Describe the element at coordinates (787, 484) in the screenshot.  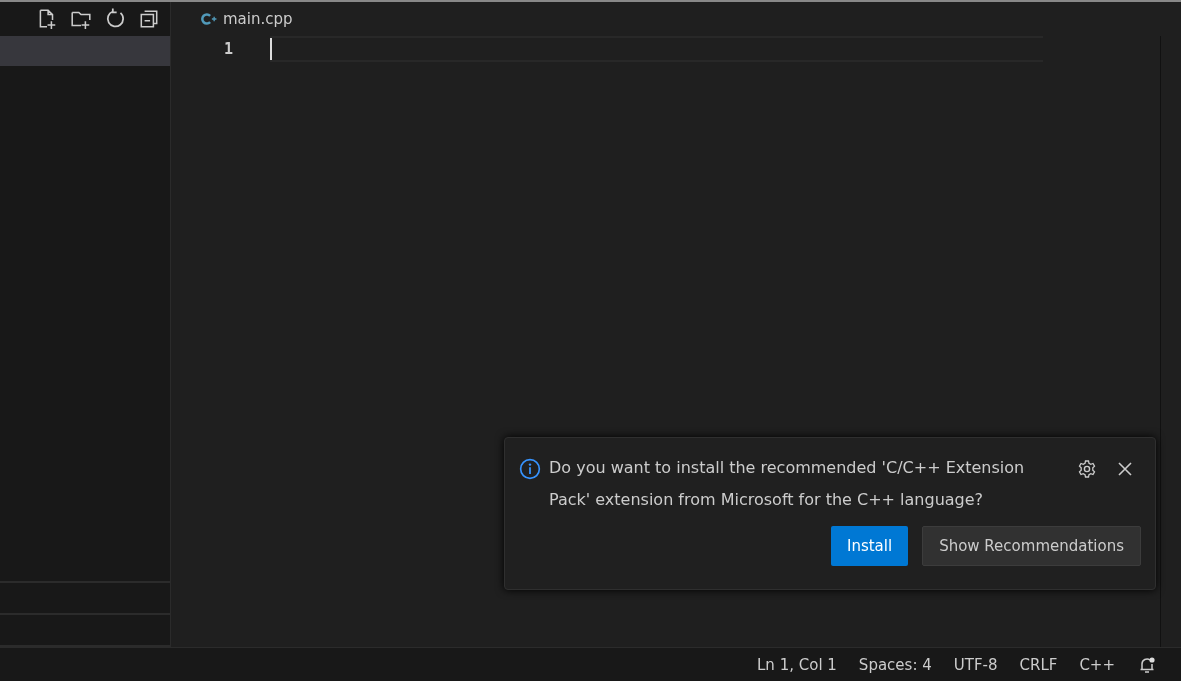
I see `notification-message: Do you want to install the recommended 'C/C++ Extension Pack' extension from Microsoft for the C++ language?` at that location.